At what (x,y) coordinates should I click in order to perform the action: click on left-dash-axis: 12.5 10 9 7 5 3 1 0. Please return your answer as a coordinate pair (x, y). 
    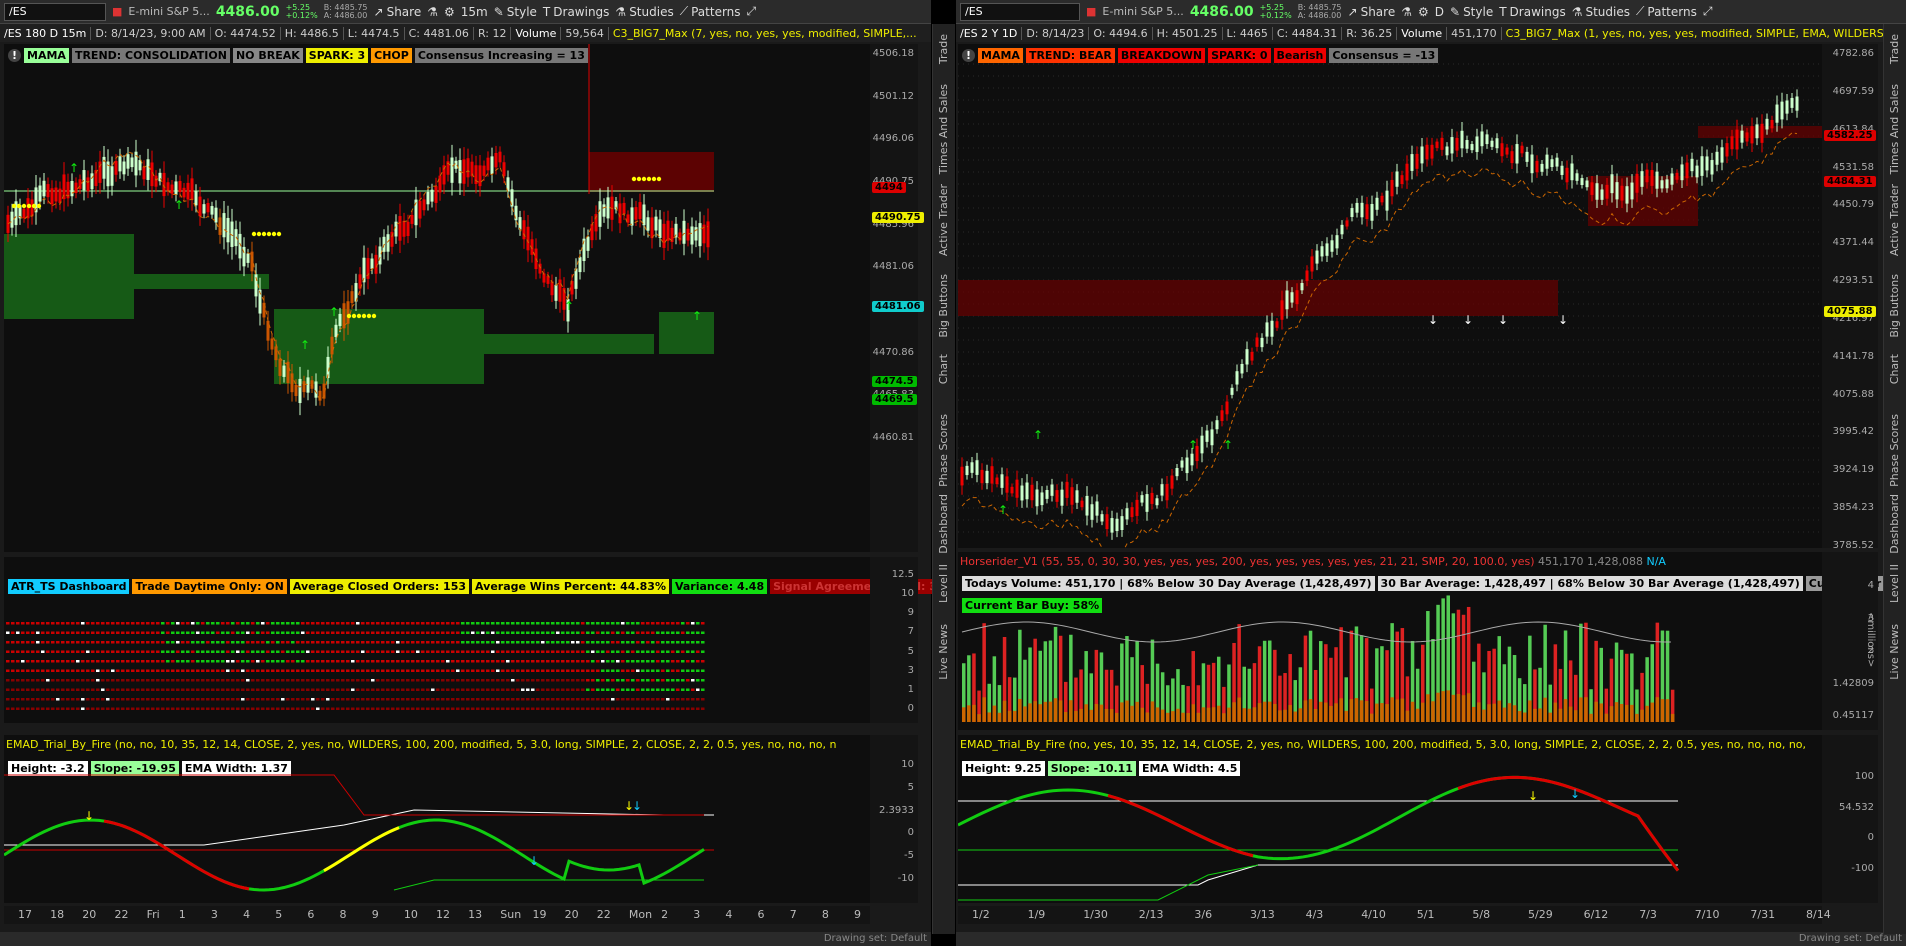
    Looking at the image, I should click on (894, 640).